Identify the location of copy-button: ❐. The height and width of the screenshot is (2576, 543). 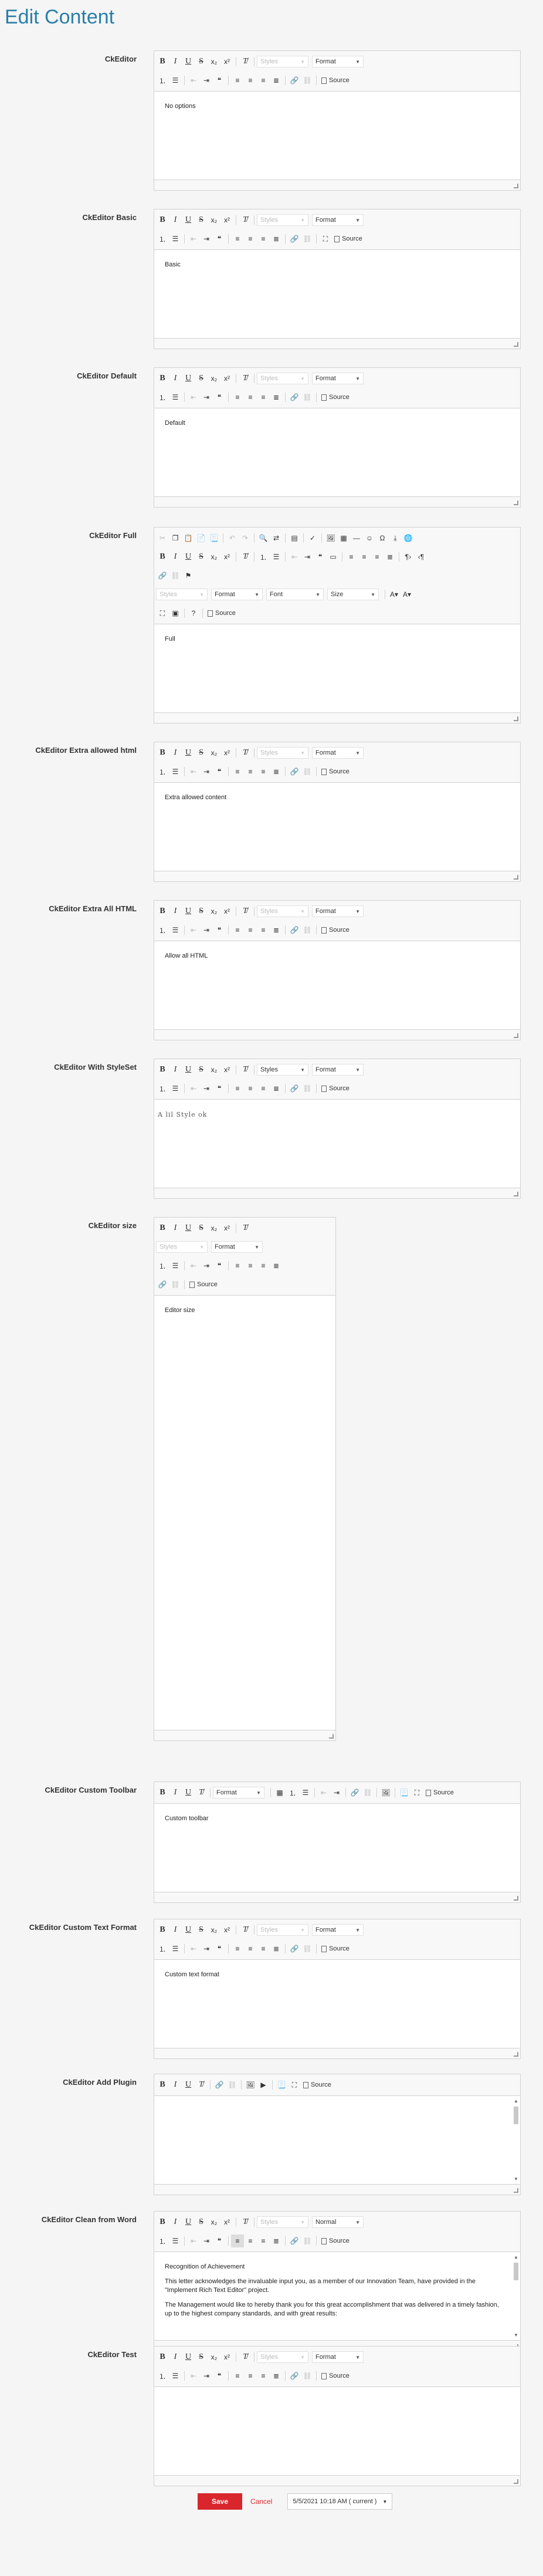
(175, 538).